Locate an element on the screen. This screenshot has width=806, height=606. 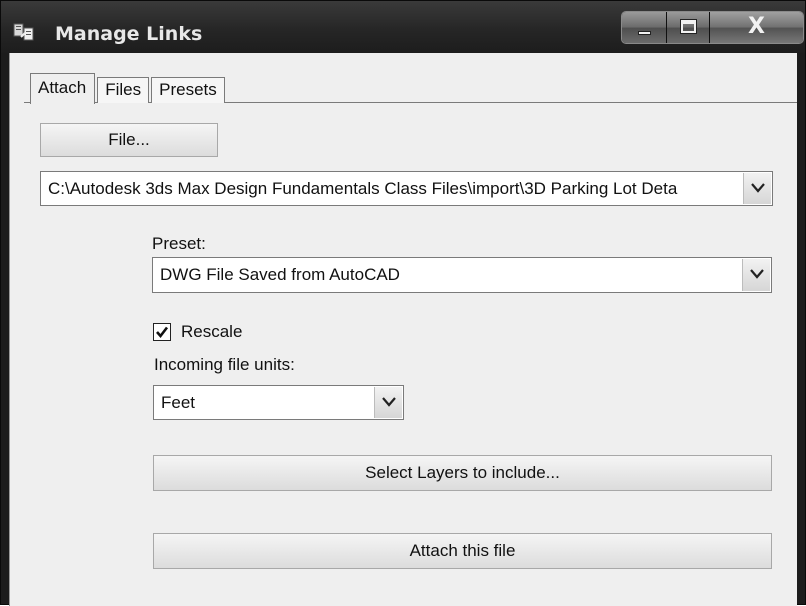
manage-links-icon is located at coordinates (24, 32).